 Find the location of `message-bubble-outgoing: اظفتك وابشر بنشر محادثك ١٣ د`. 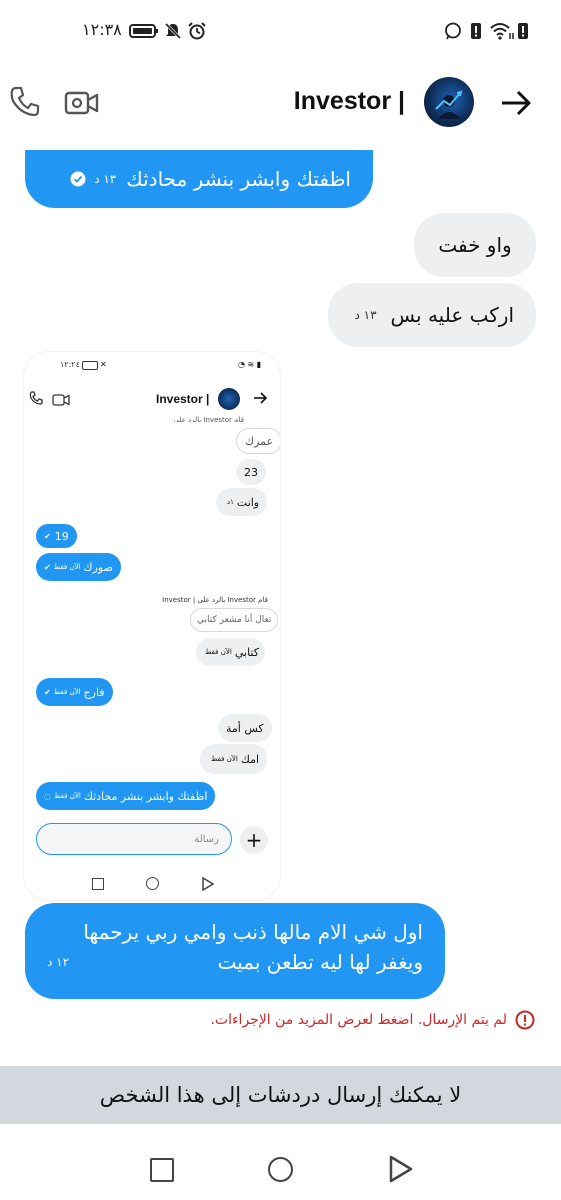

message-bubble-outgoing: اظفتك وابشر بنشر محادثك ١٣ د is located at coordinates (199, 179).